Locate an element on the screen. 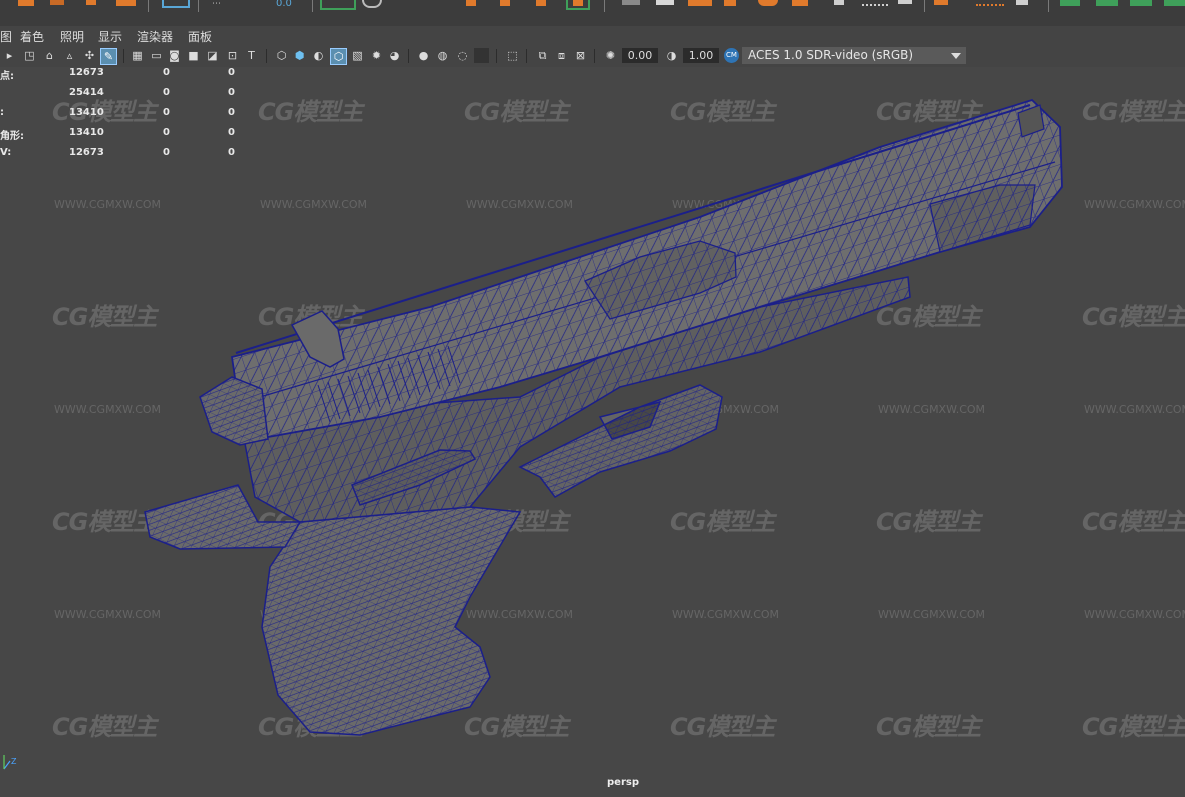 The image size is (1185, 797). hud-label: 点: is located at coordinates (7, 76).